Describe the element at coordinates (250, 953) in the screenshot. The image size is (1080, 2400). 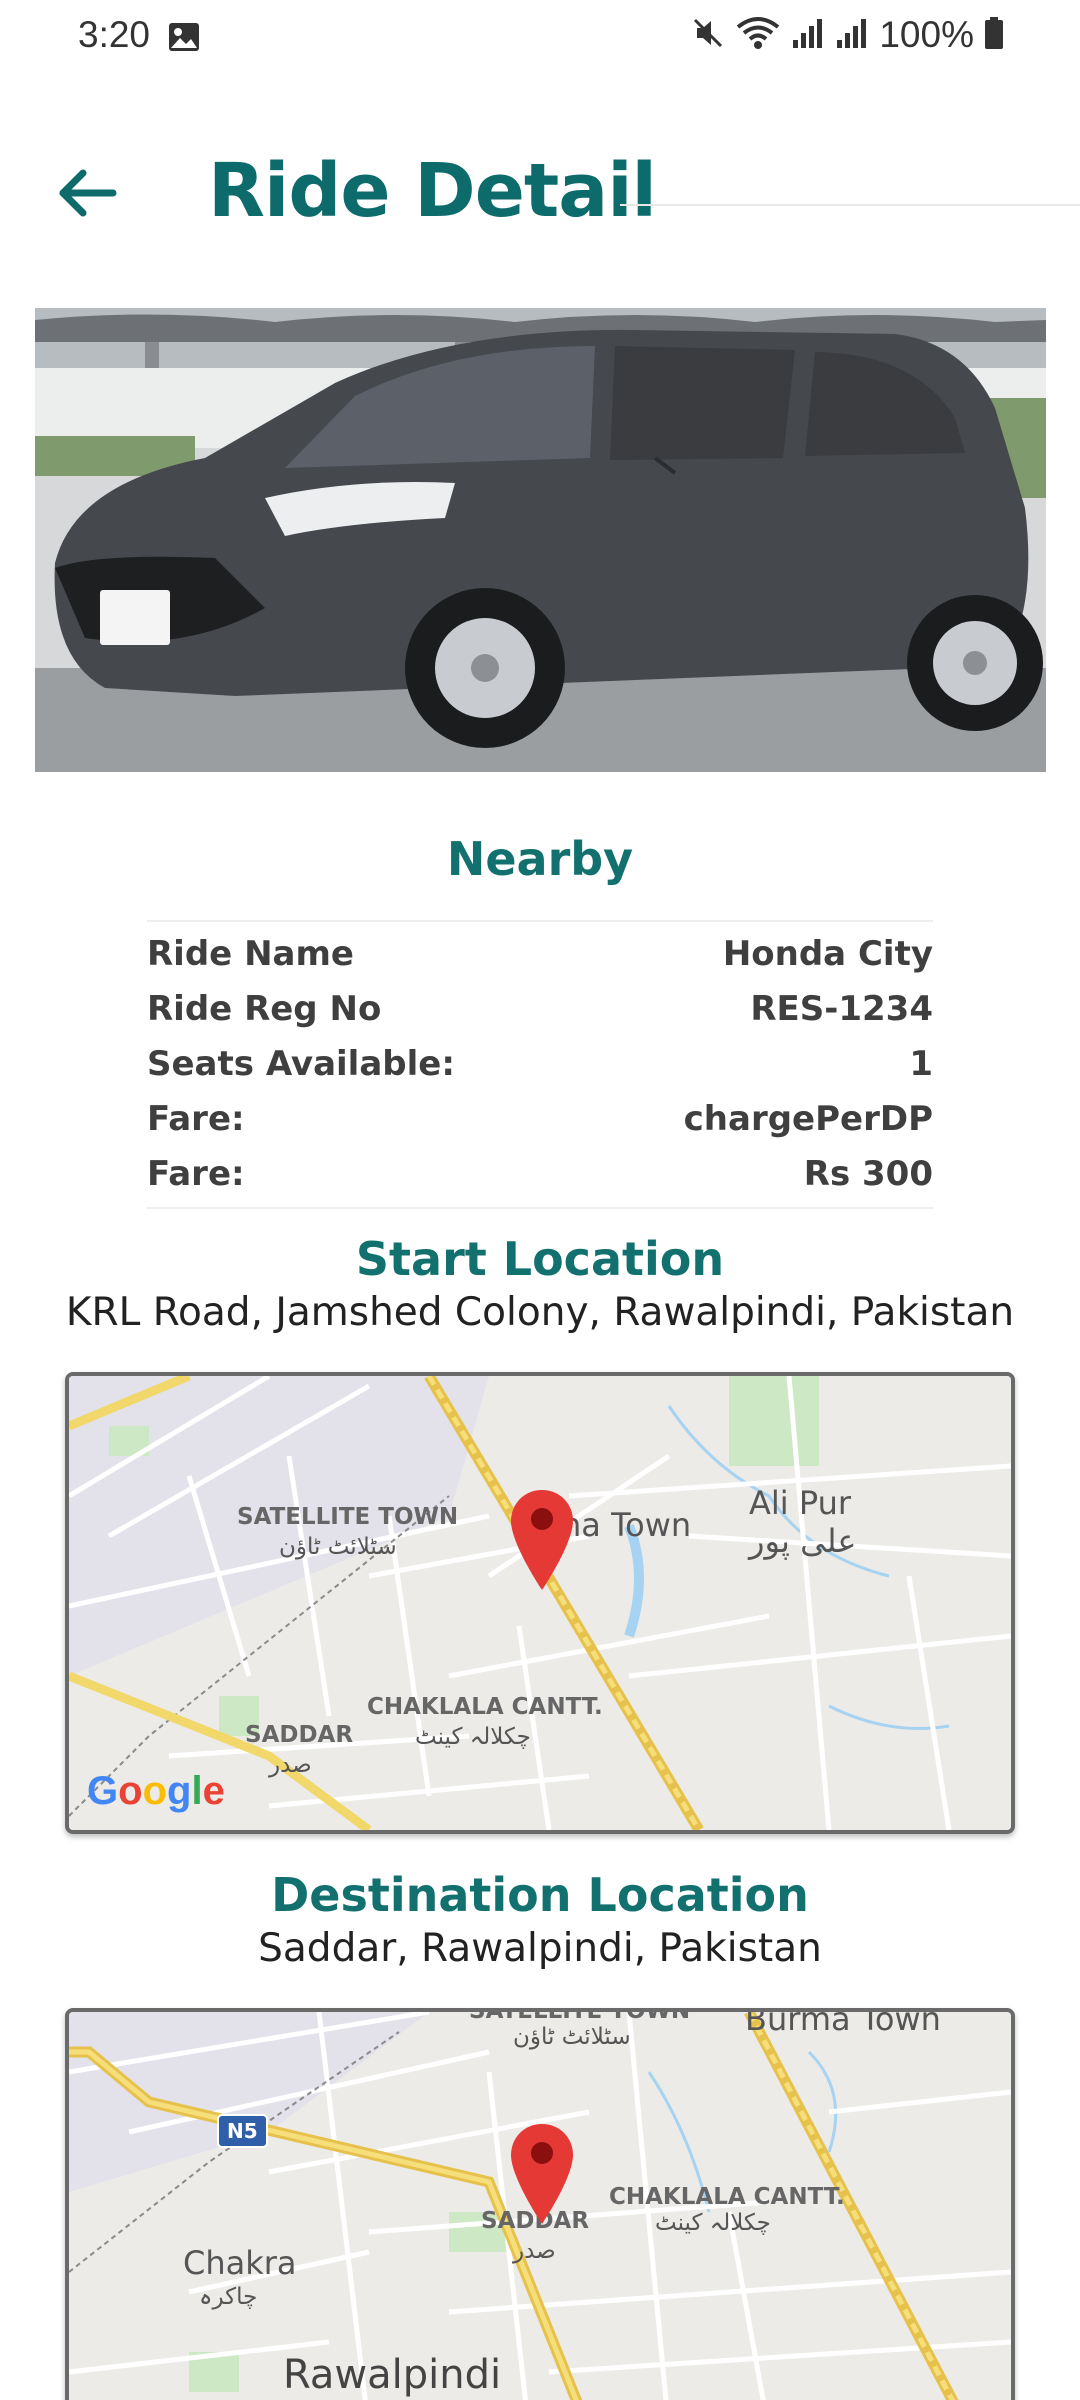
I see `detail-label: Ride Name` at that location.